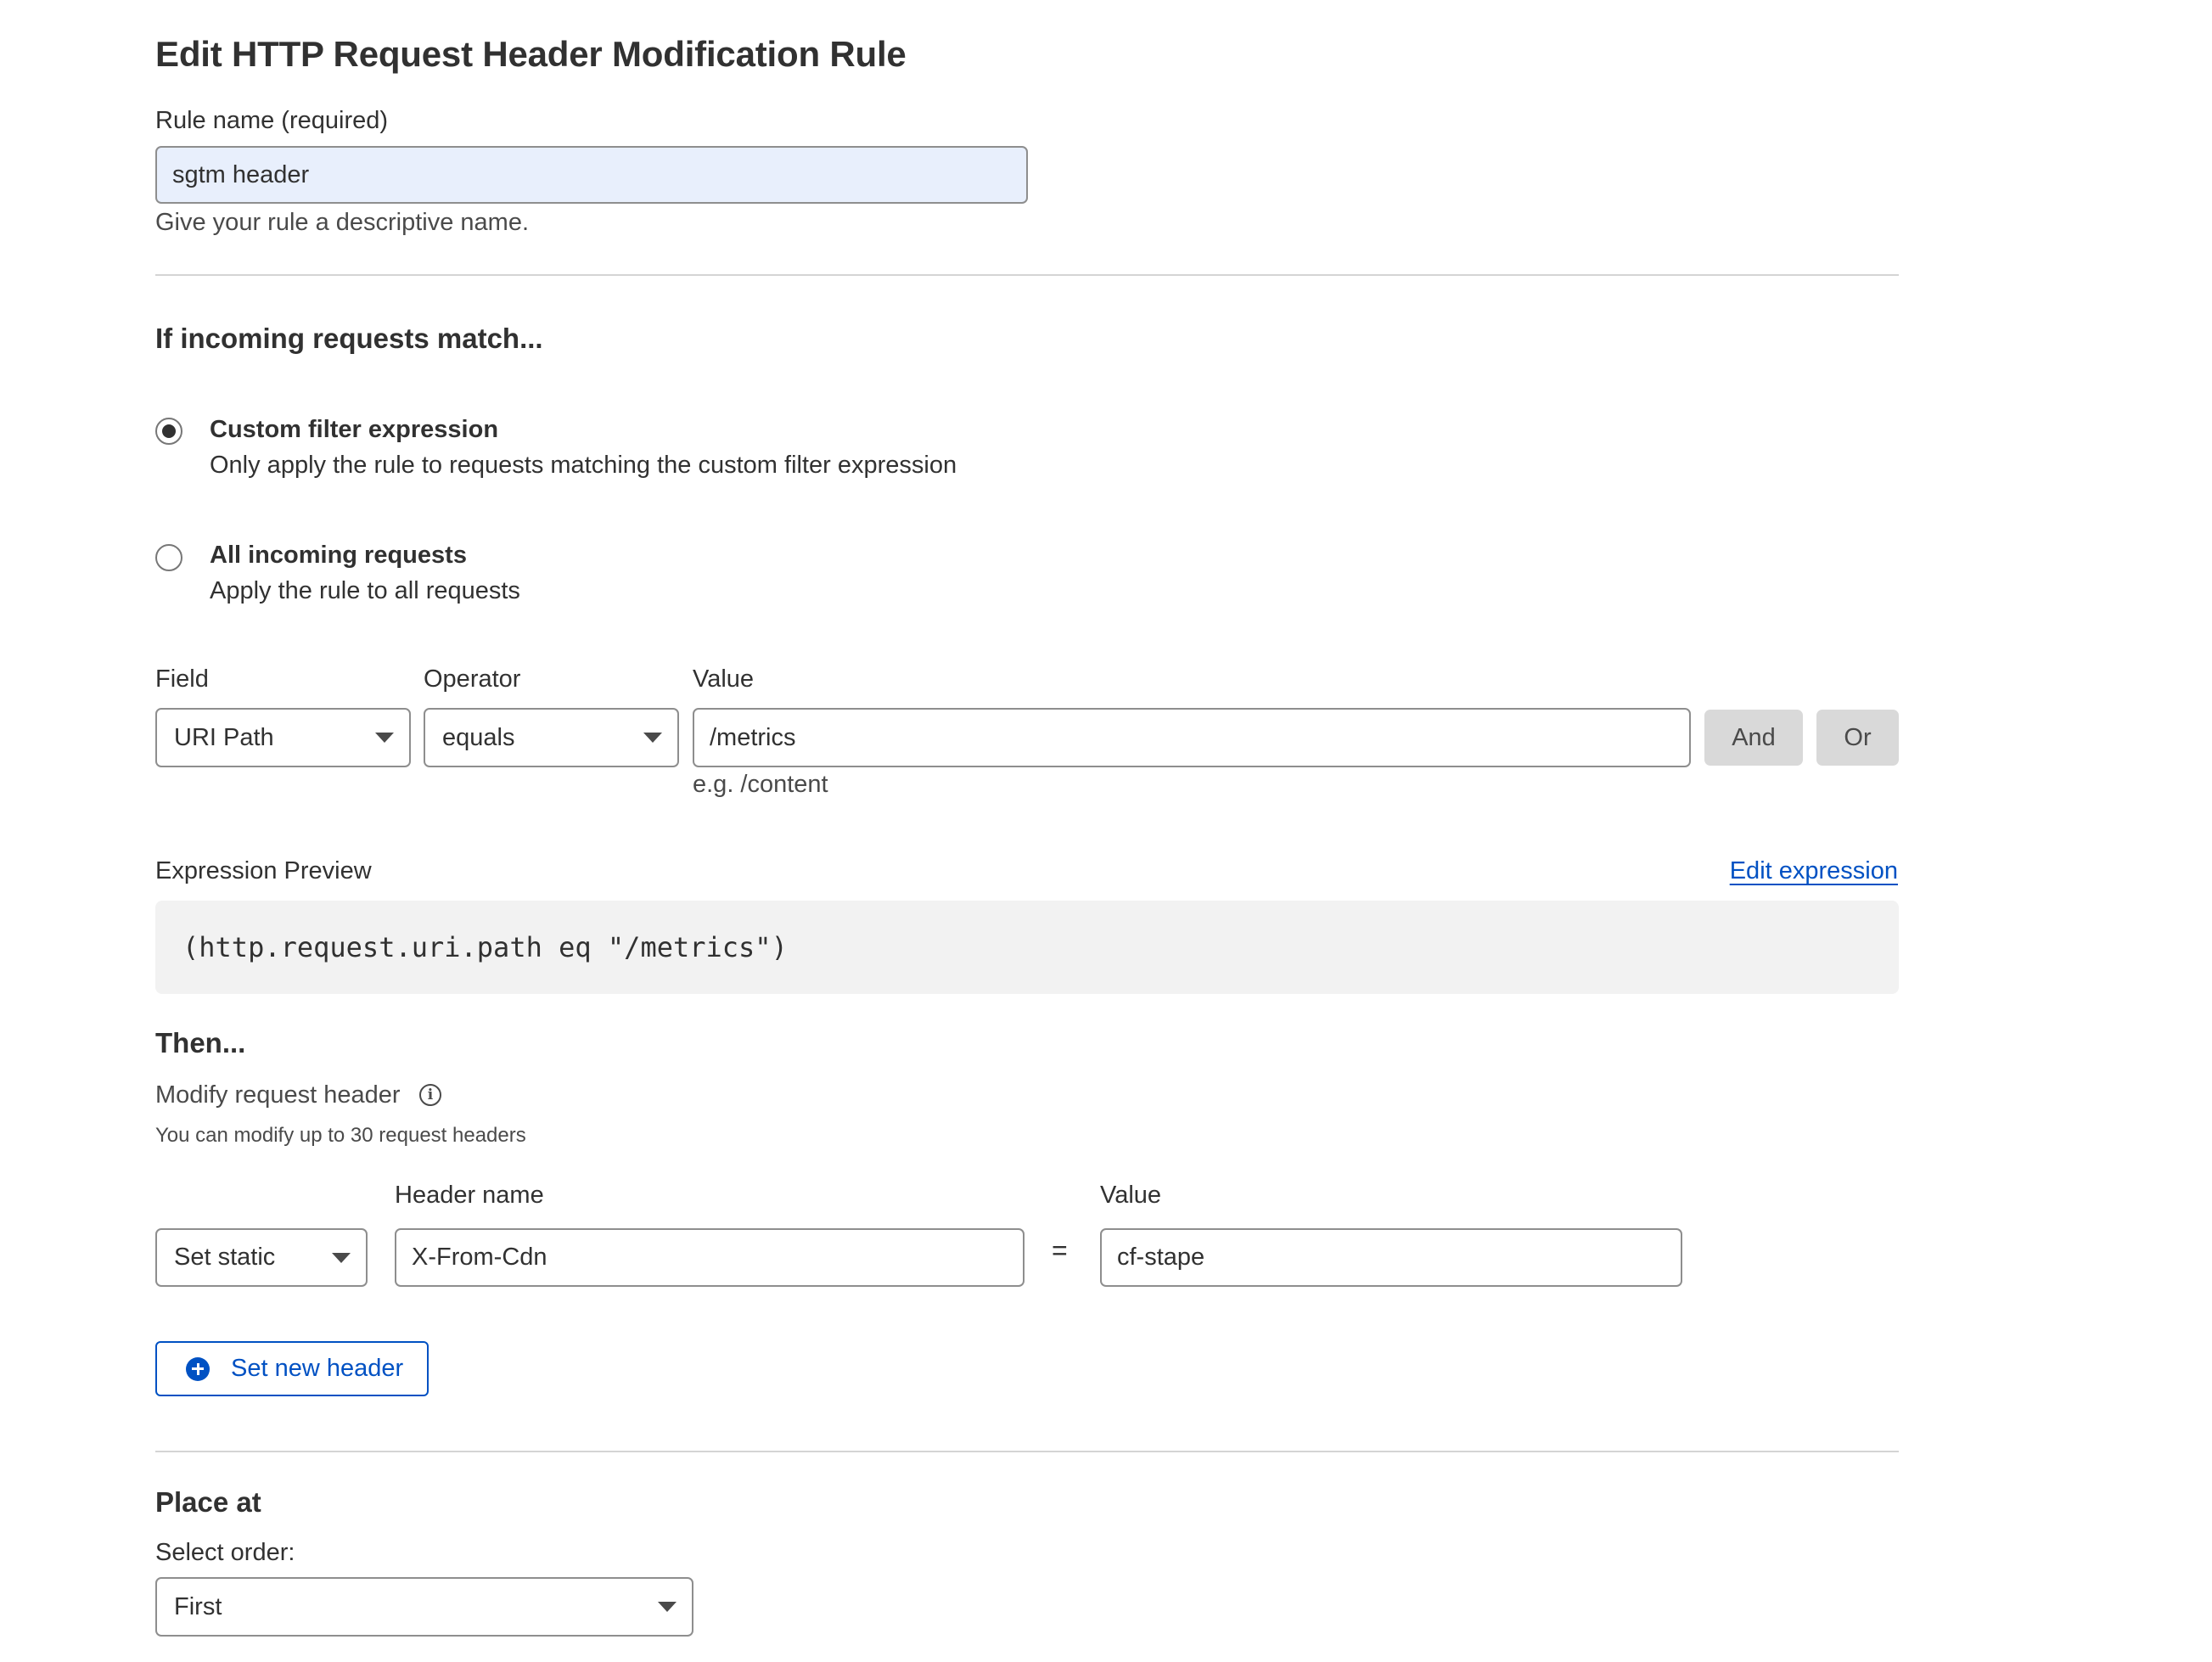 The width and height of the screenshot is (2212, 1662). Describe the element at coordinates (208, 1502) in the screenshot. I see `place-at-heading: Place at` at that location.